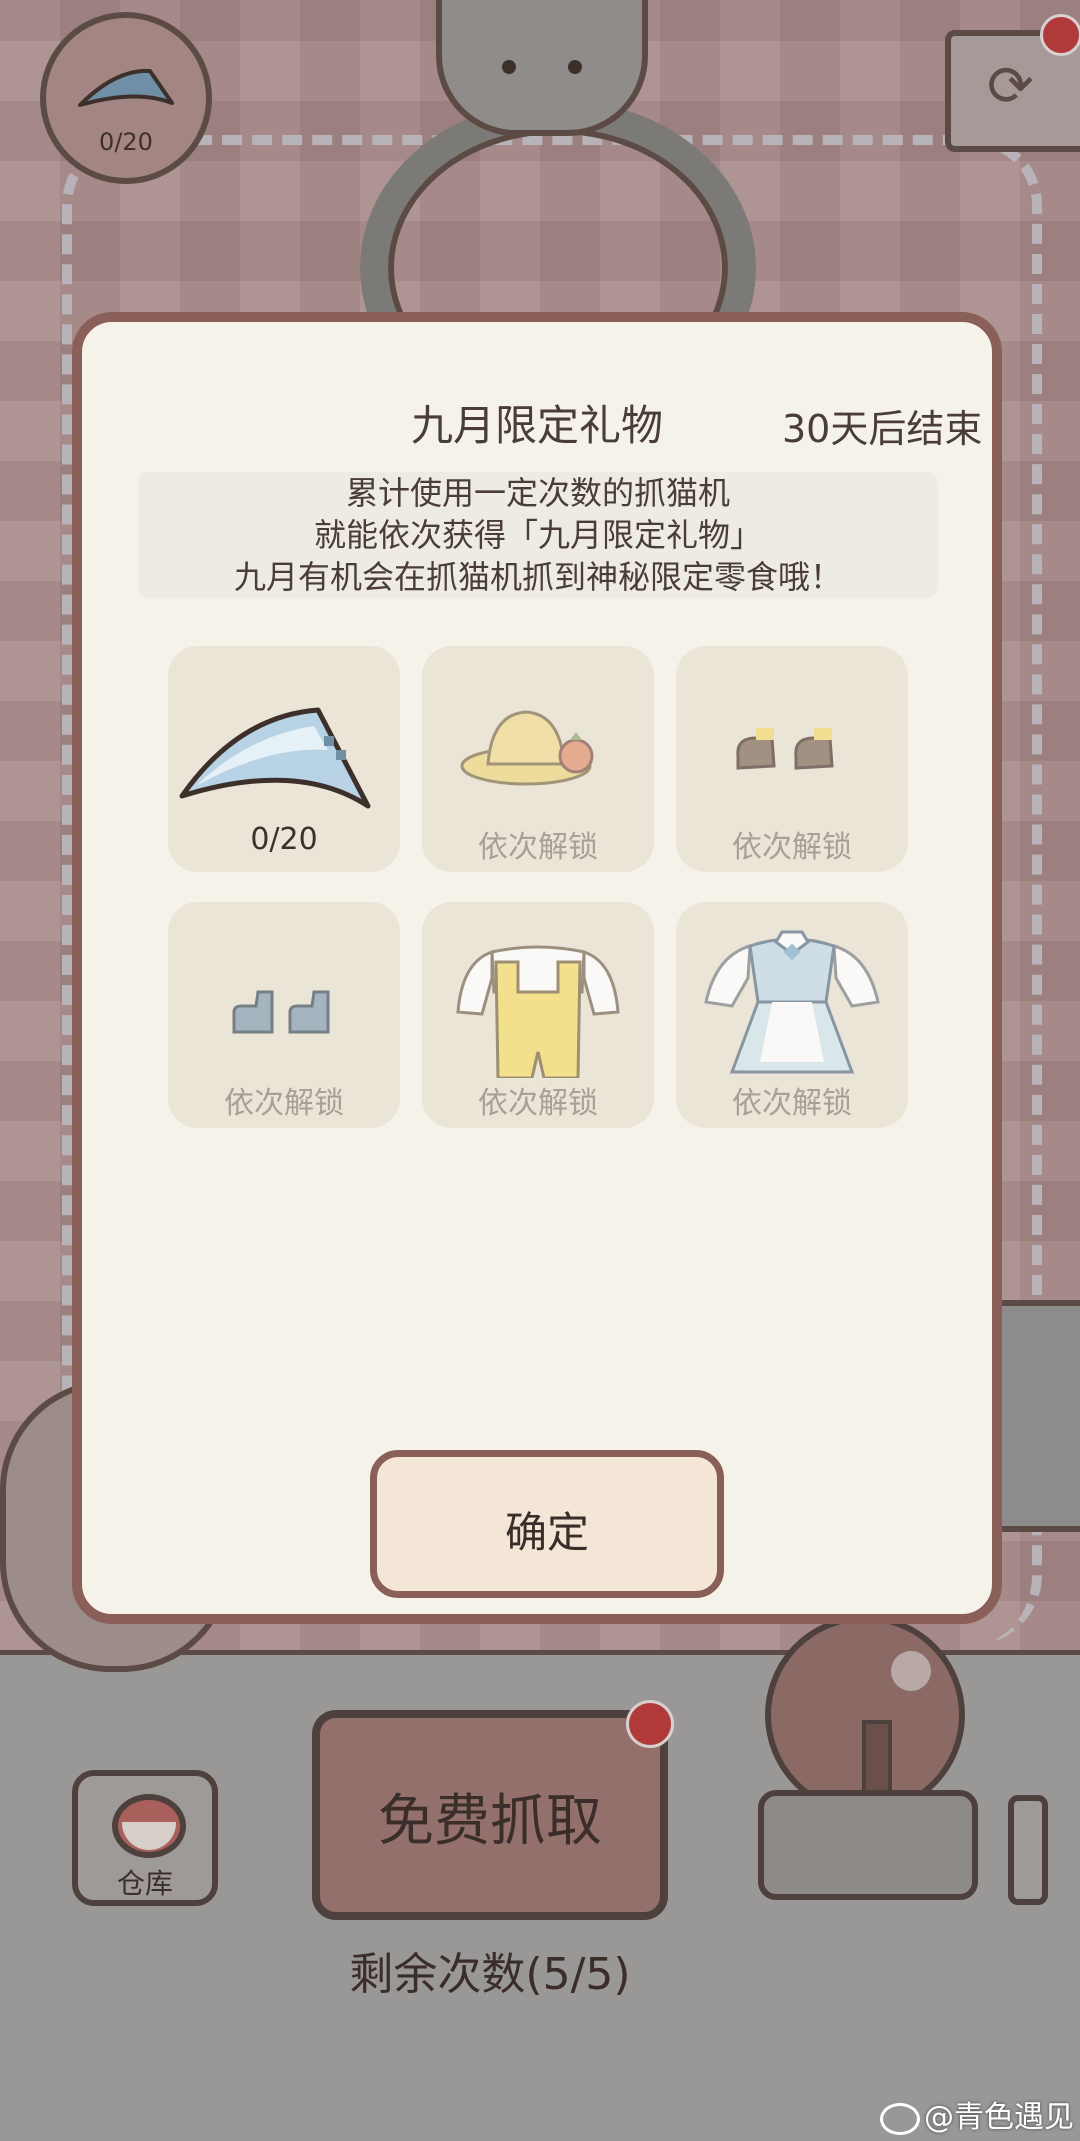 Image resolution: width=1080 pixels, height=2141 pixels. I want to click on weibo-icon, so click(900, 2118).